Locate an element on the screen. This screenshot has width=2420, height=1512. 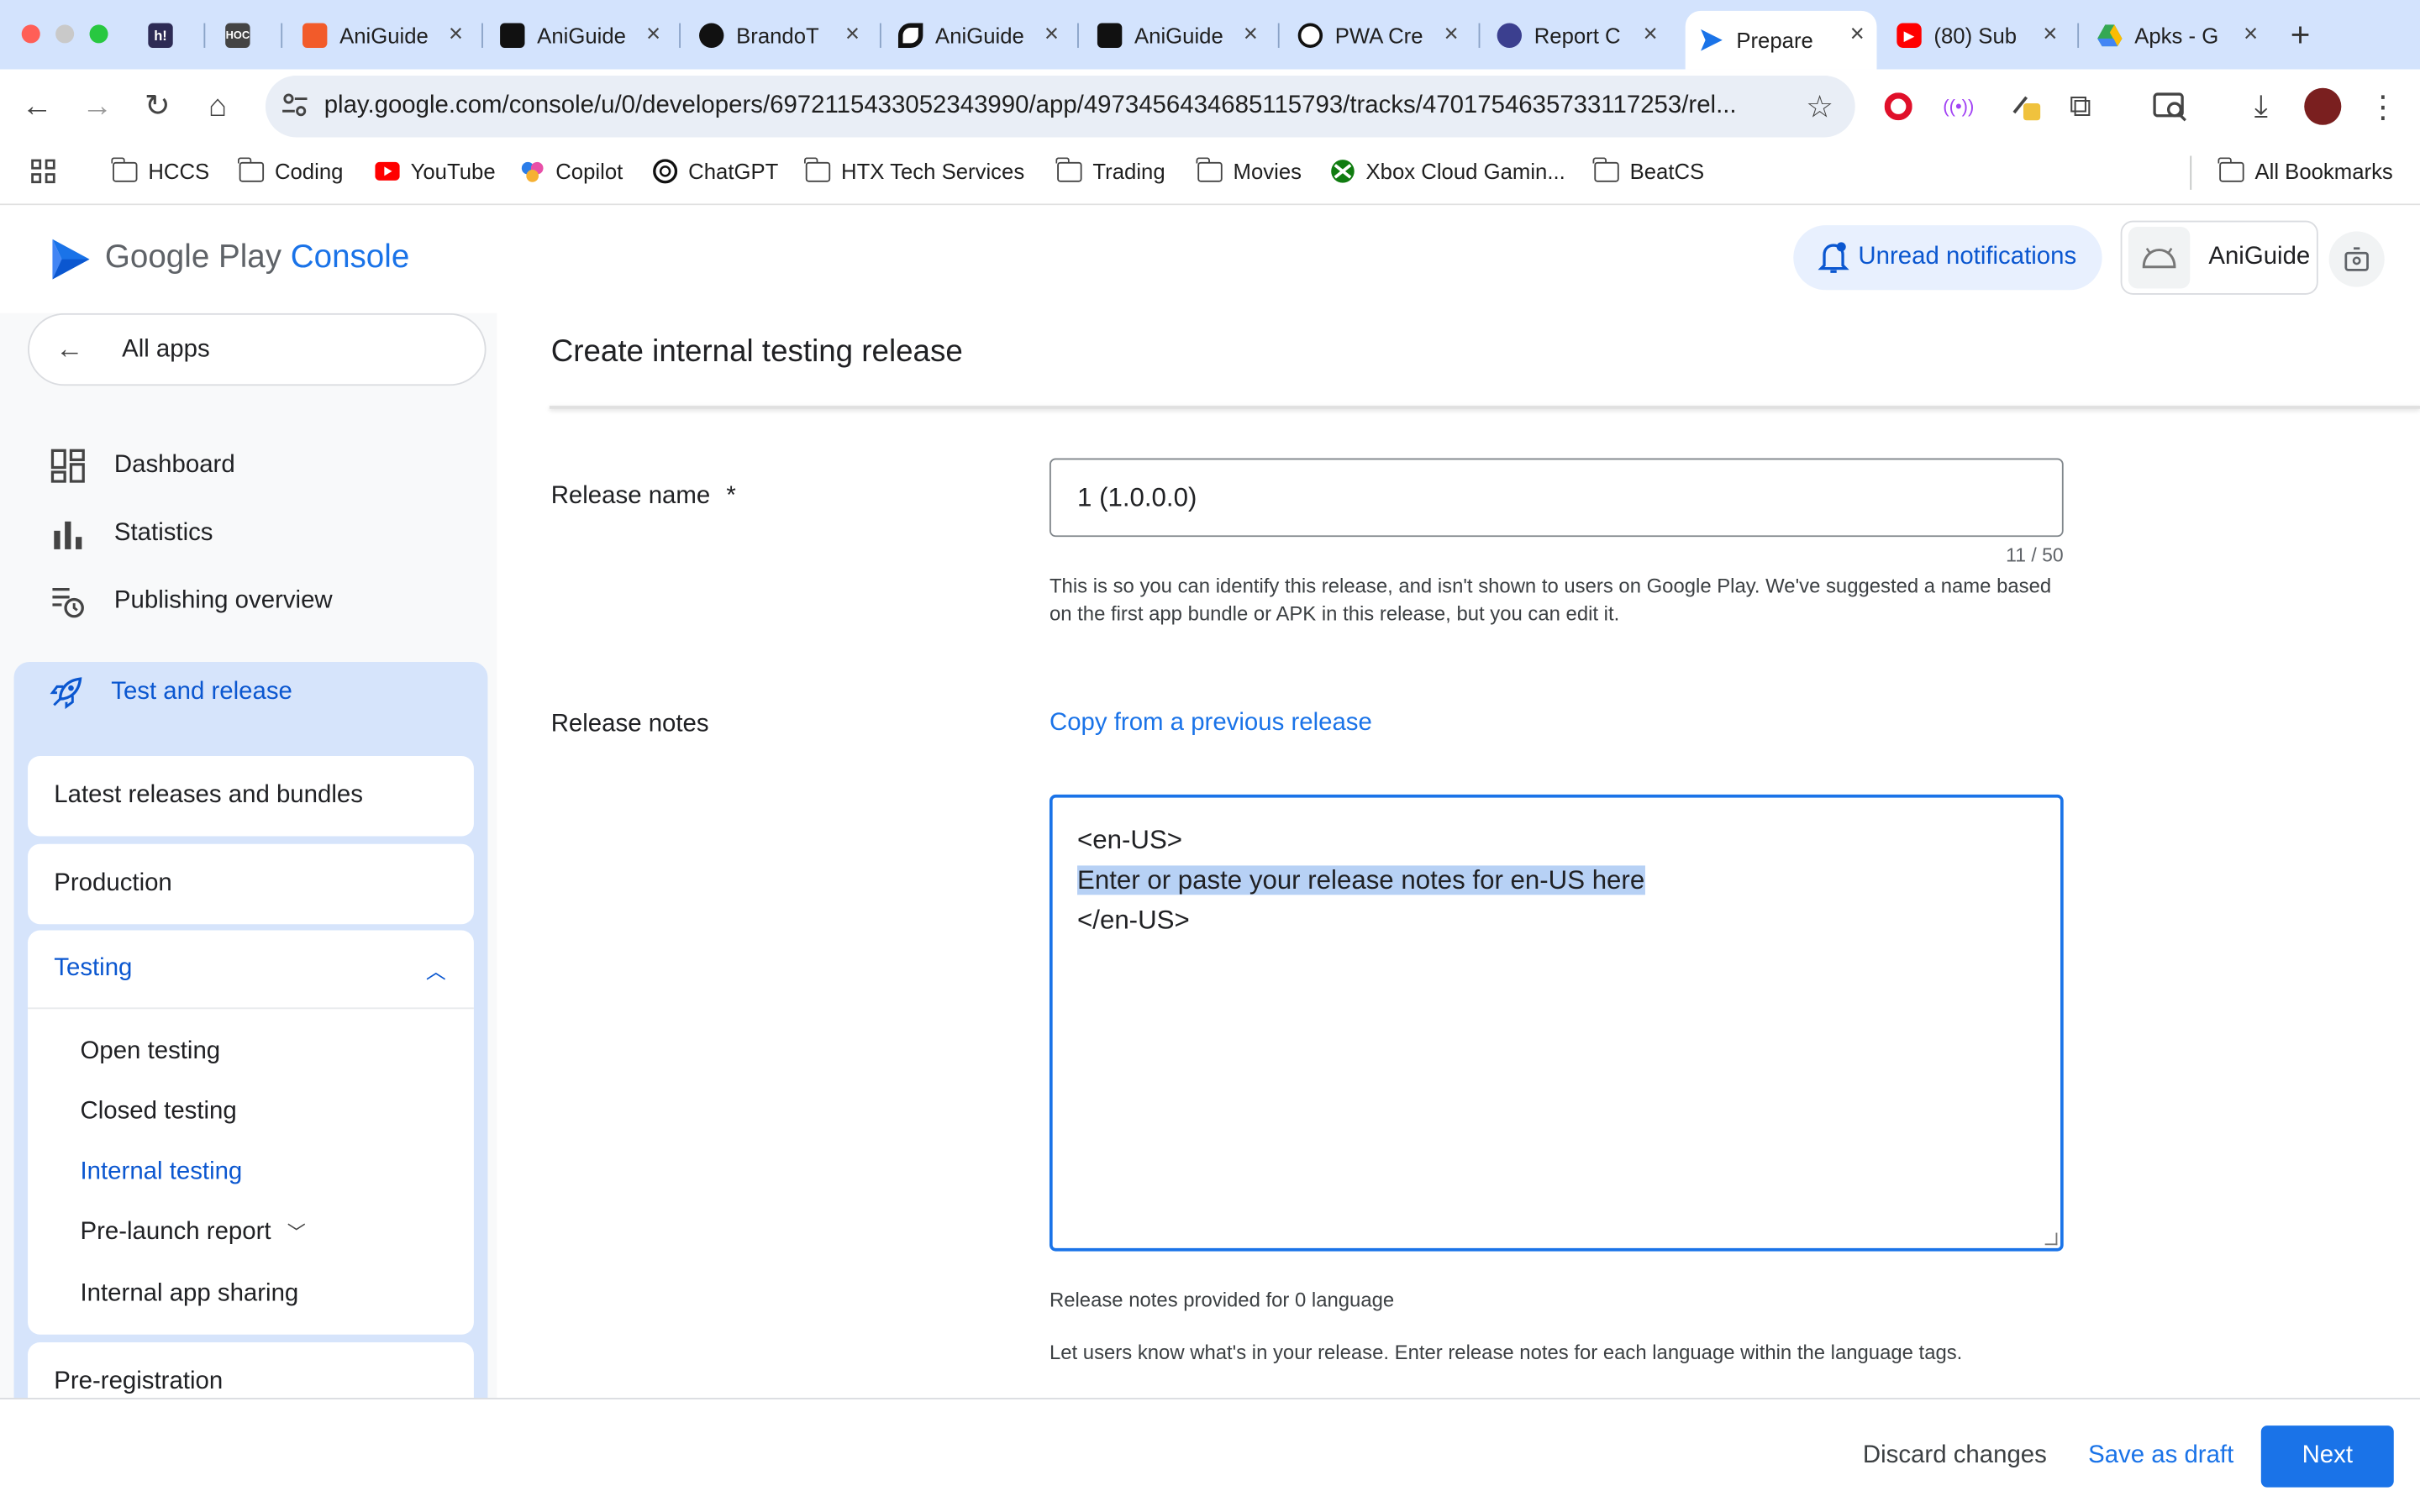
all-bookmarks-folder: All Bookmarks is located at coordinates (2305, 170).